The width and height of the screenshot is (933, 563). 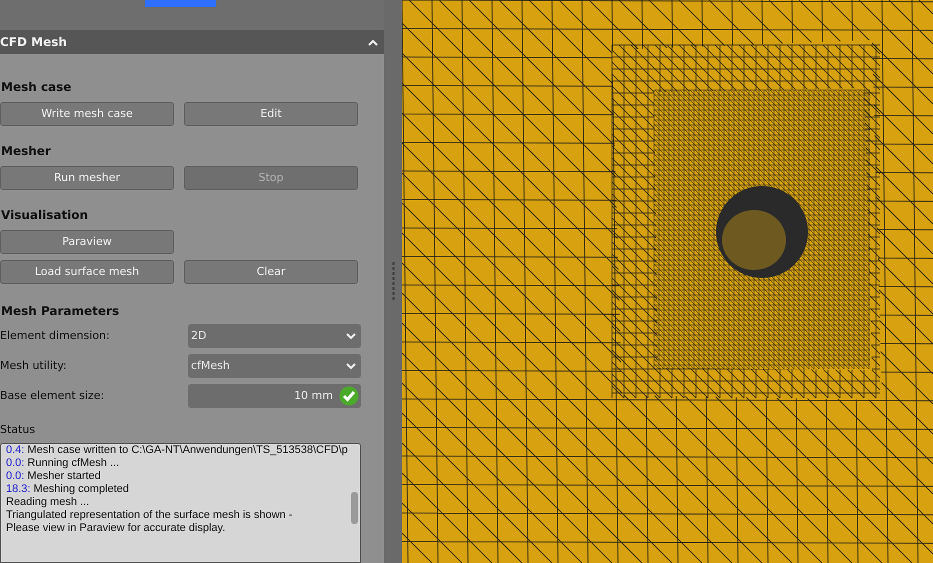 I want to click on tab-indicator, so click(x=180, y=3).